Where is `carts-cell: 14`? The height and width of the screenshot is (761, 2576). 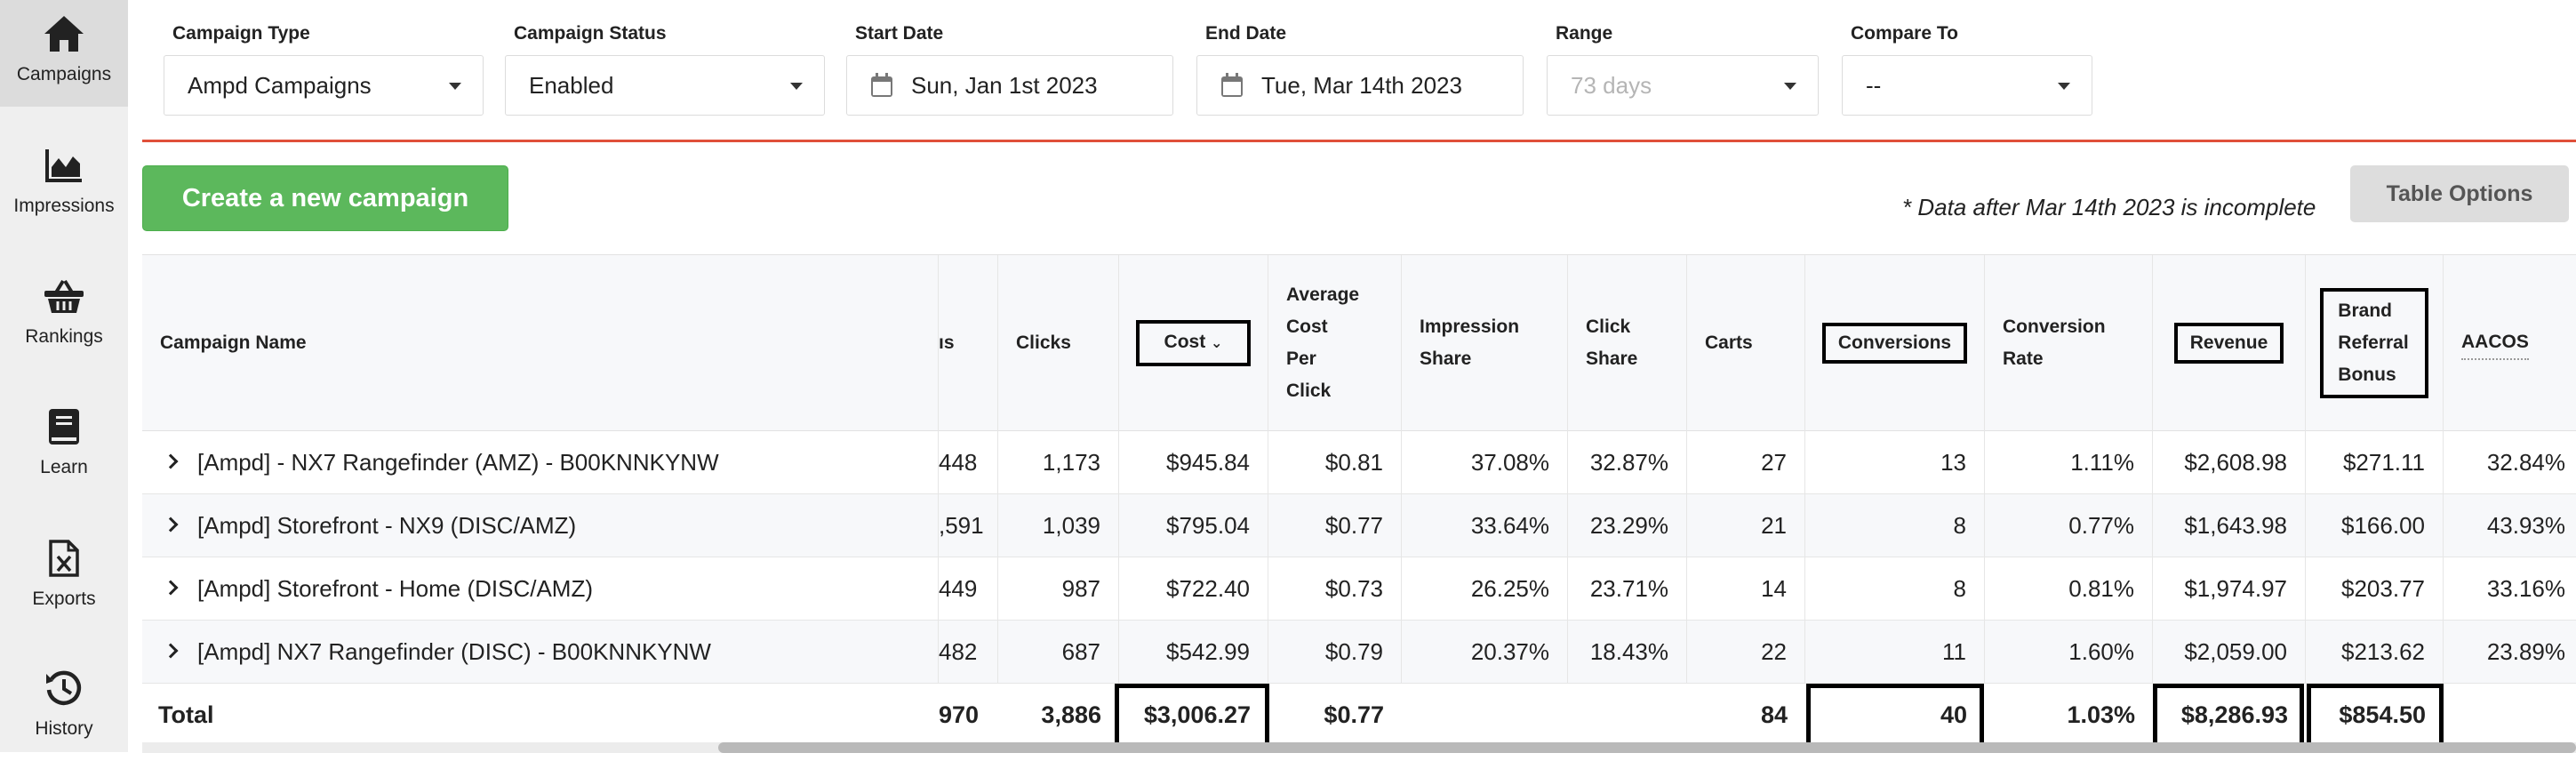 carts-cell: 14 is located at coordinates (1746, 588).